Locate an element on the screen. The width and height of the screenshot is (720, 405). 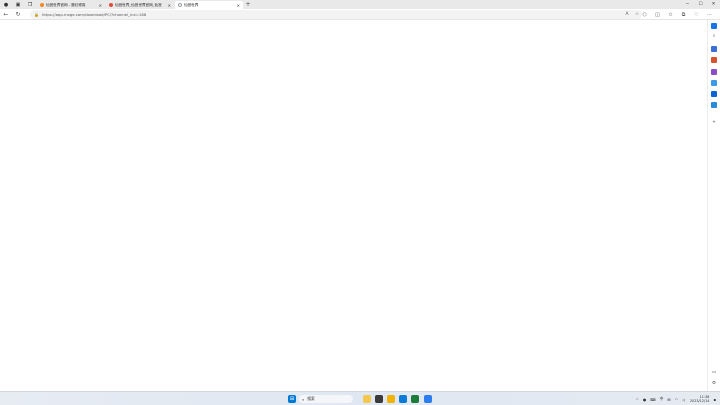
extensions-icon: ⬡ is located at coordinates (644, 15).